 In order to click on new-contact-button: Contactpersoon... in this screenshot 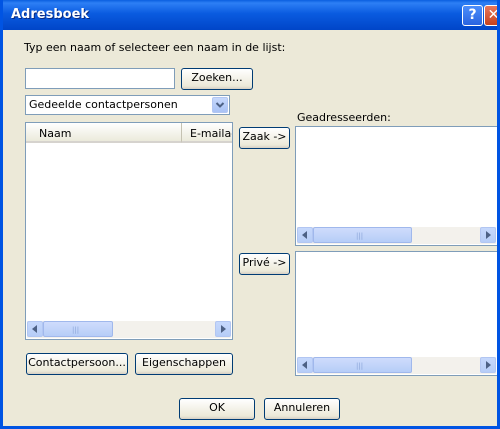, I will do `click(77, 364)`.